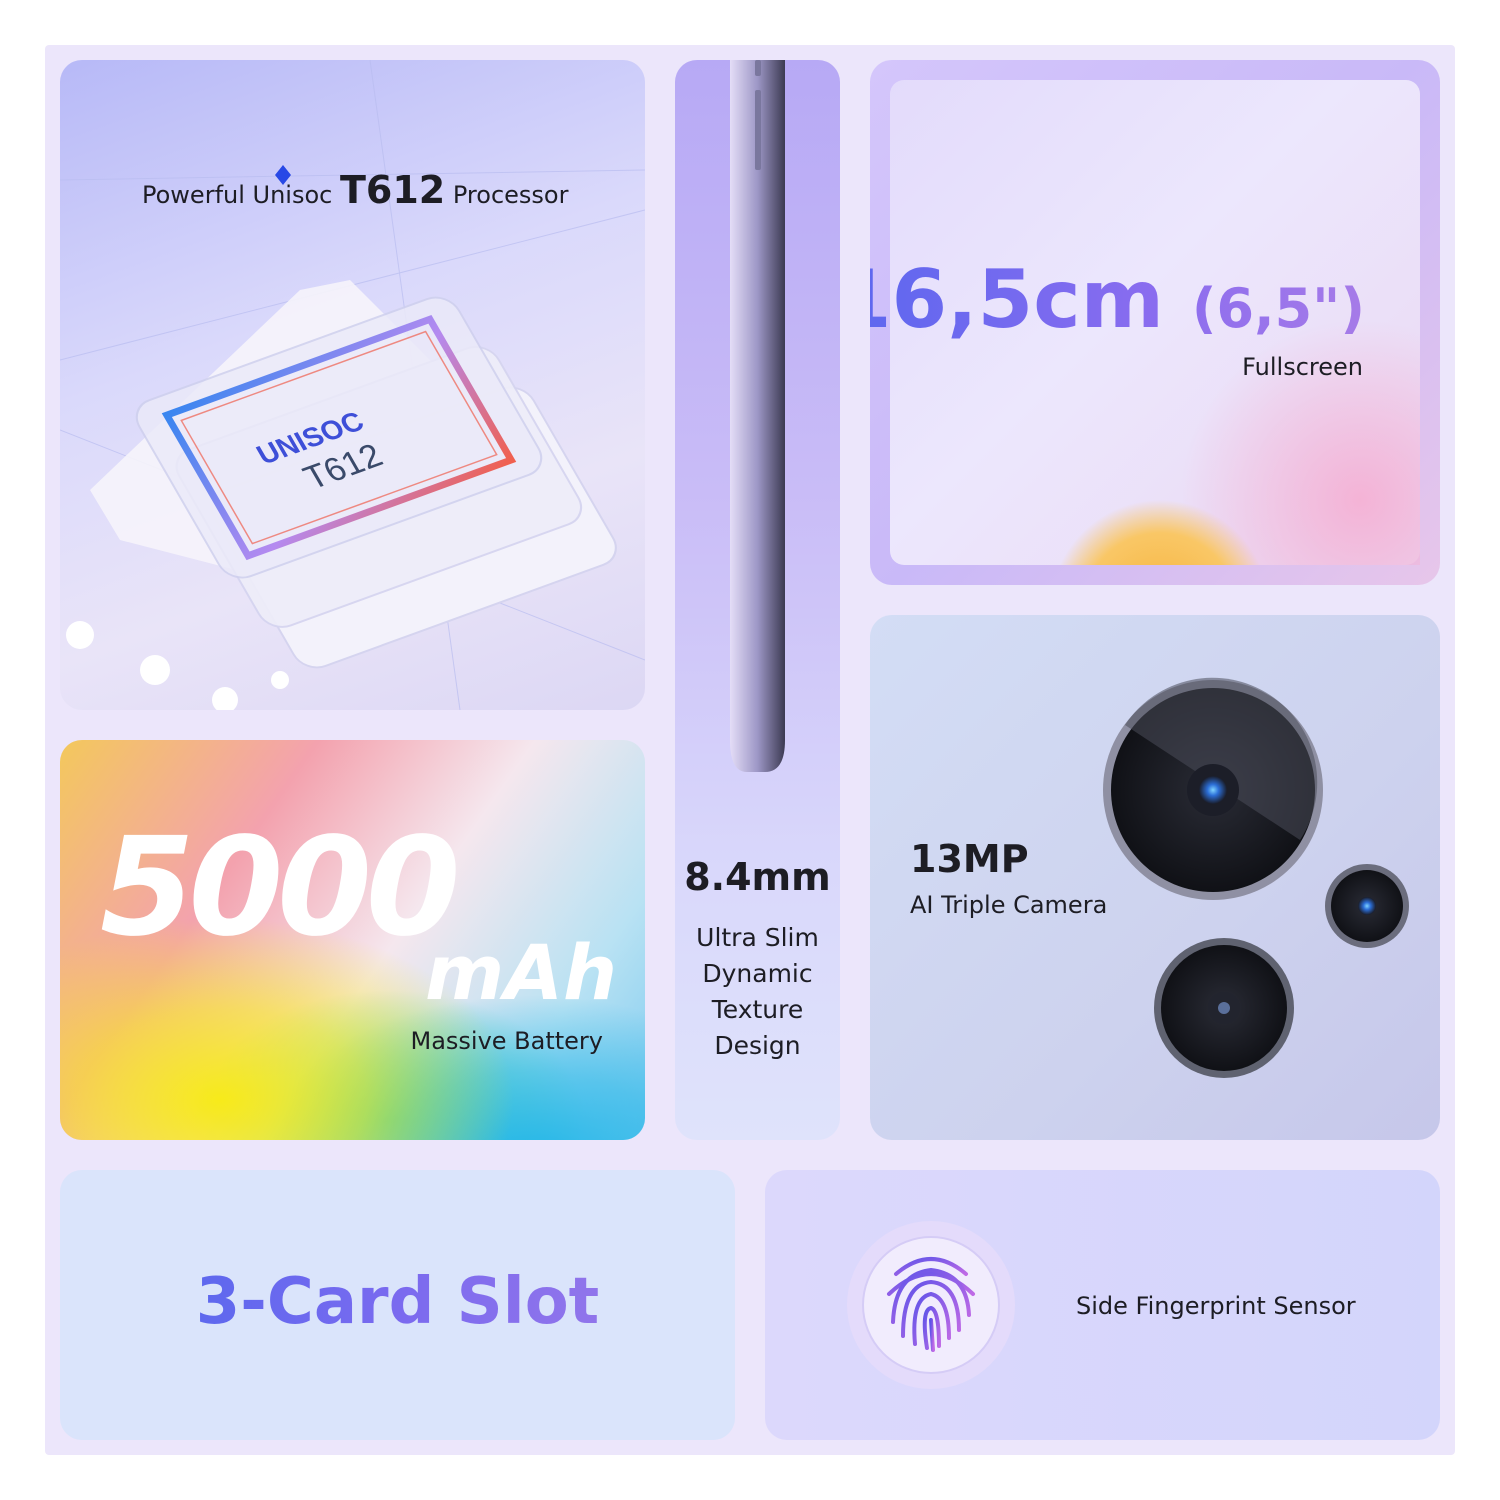 The width and height of the screenshot is (1500, 1500). Describe the element at coordinates (376, 482) in the screenshot. I see `chip-stack: UNISOC T612` at that location.